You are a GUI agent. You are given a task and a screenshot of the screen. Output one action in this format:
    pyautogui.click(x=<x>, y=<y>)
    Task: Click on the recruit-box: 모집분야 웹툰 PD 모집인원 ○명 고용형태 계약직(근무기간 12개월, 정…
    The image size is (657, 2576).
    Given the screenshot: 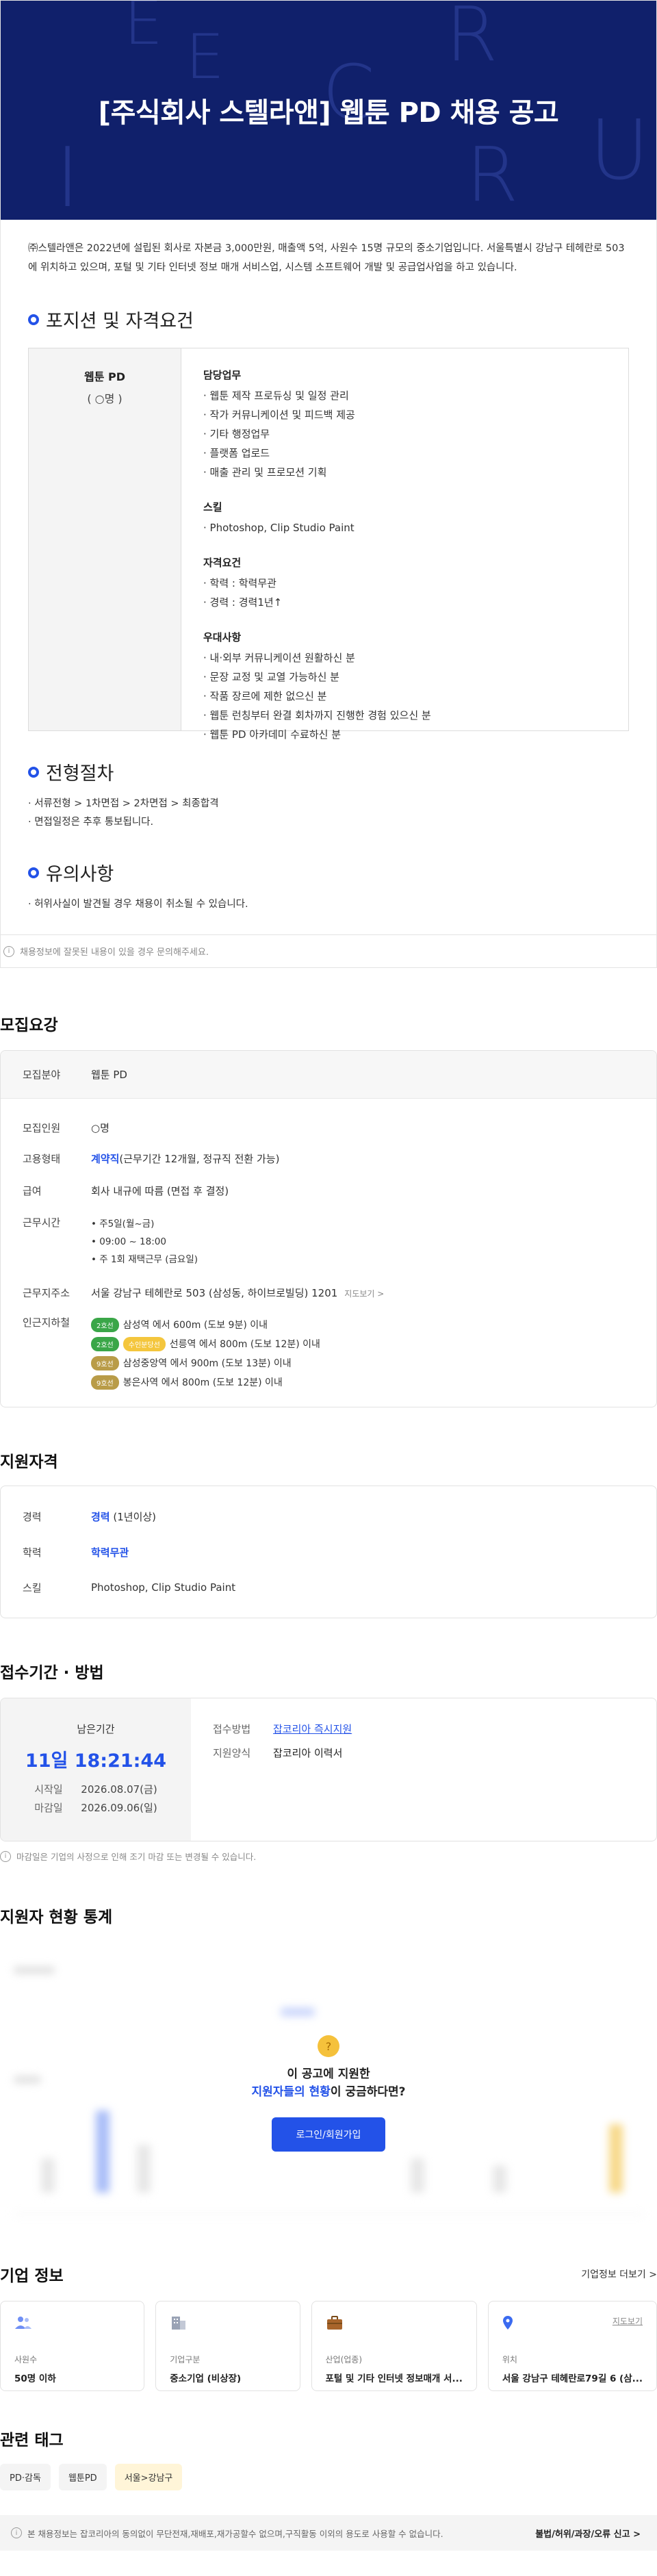 What is the action you would take?
    pyautogui.click(x=328, y=1228)
    